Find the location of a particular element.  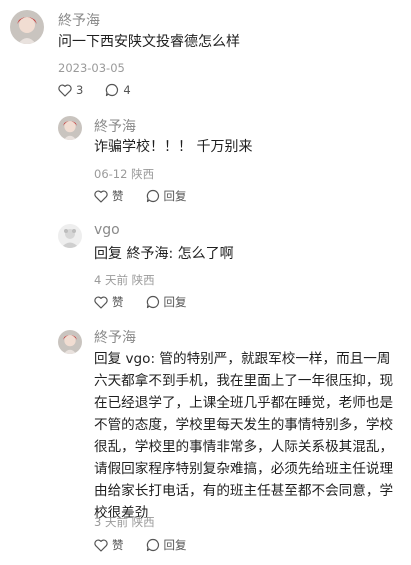

comment-text: 问一下西安陕文投睿德怎么样 is located at coordinates (149, 42).